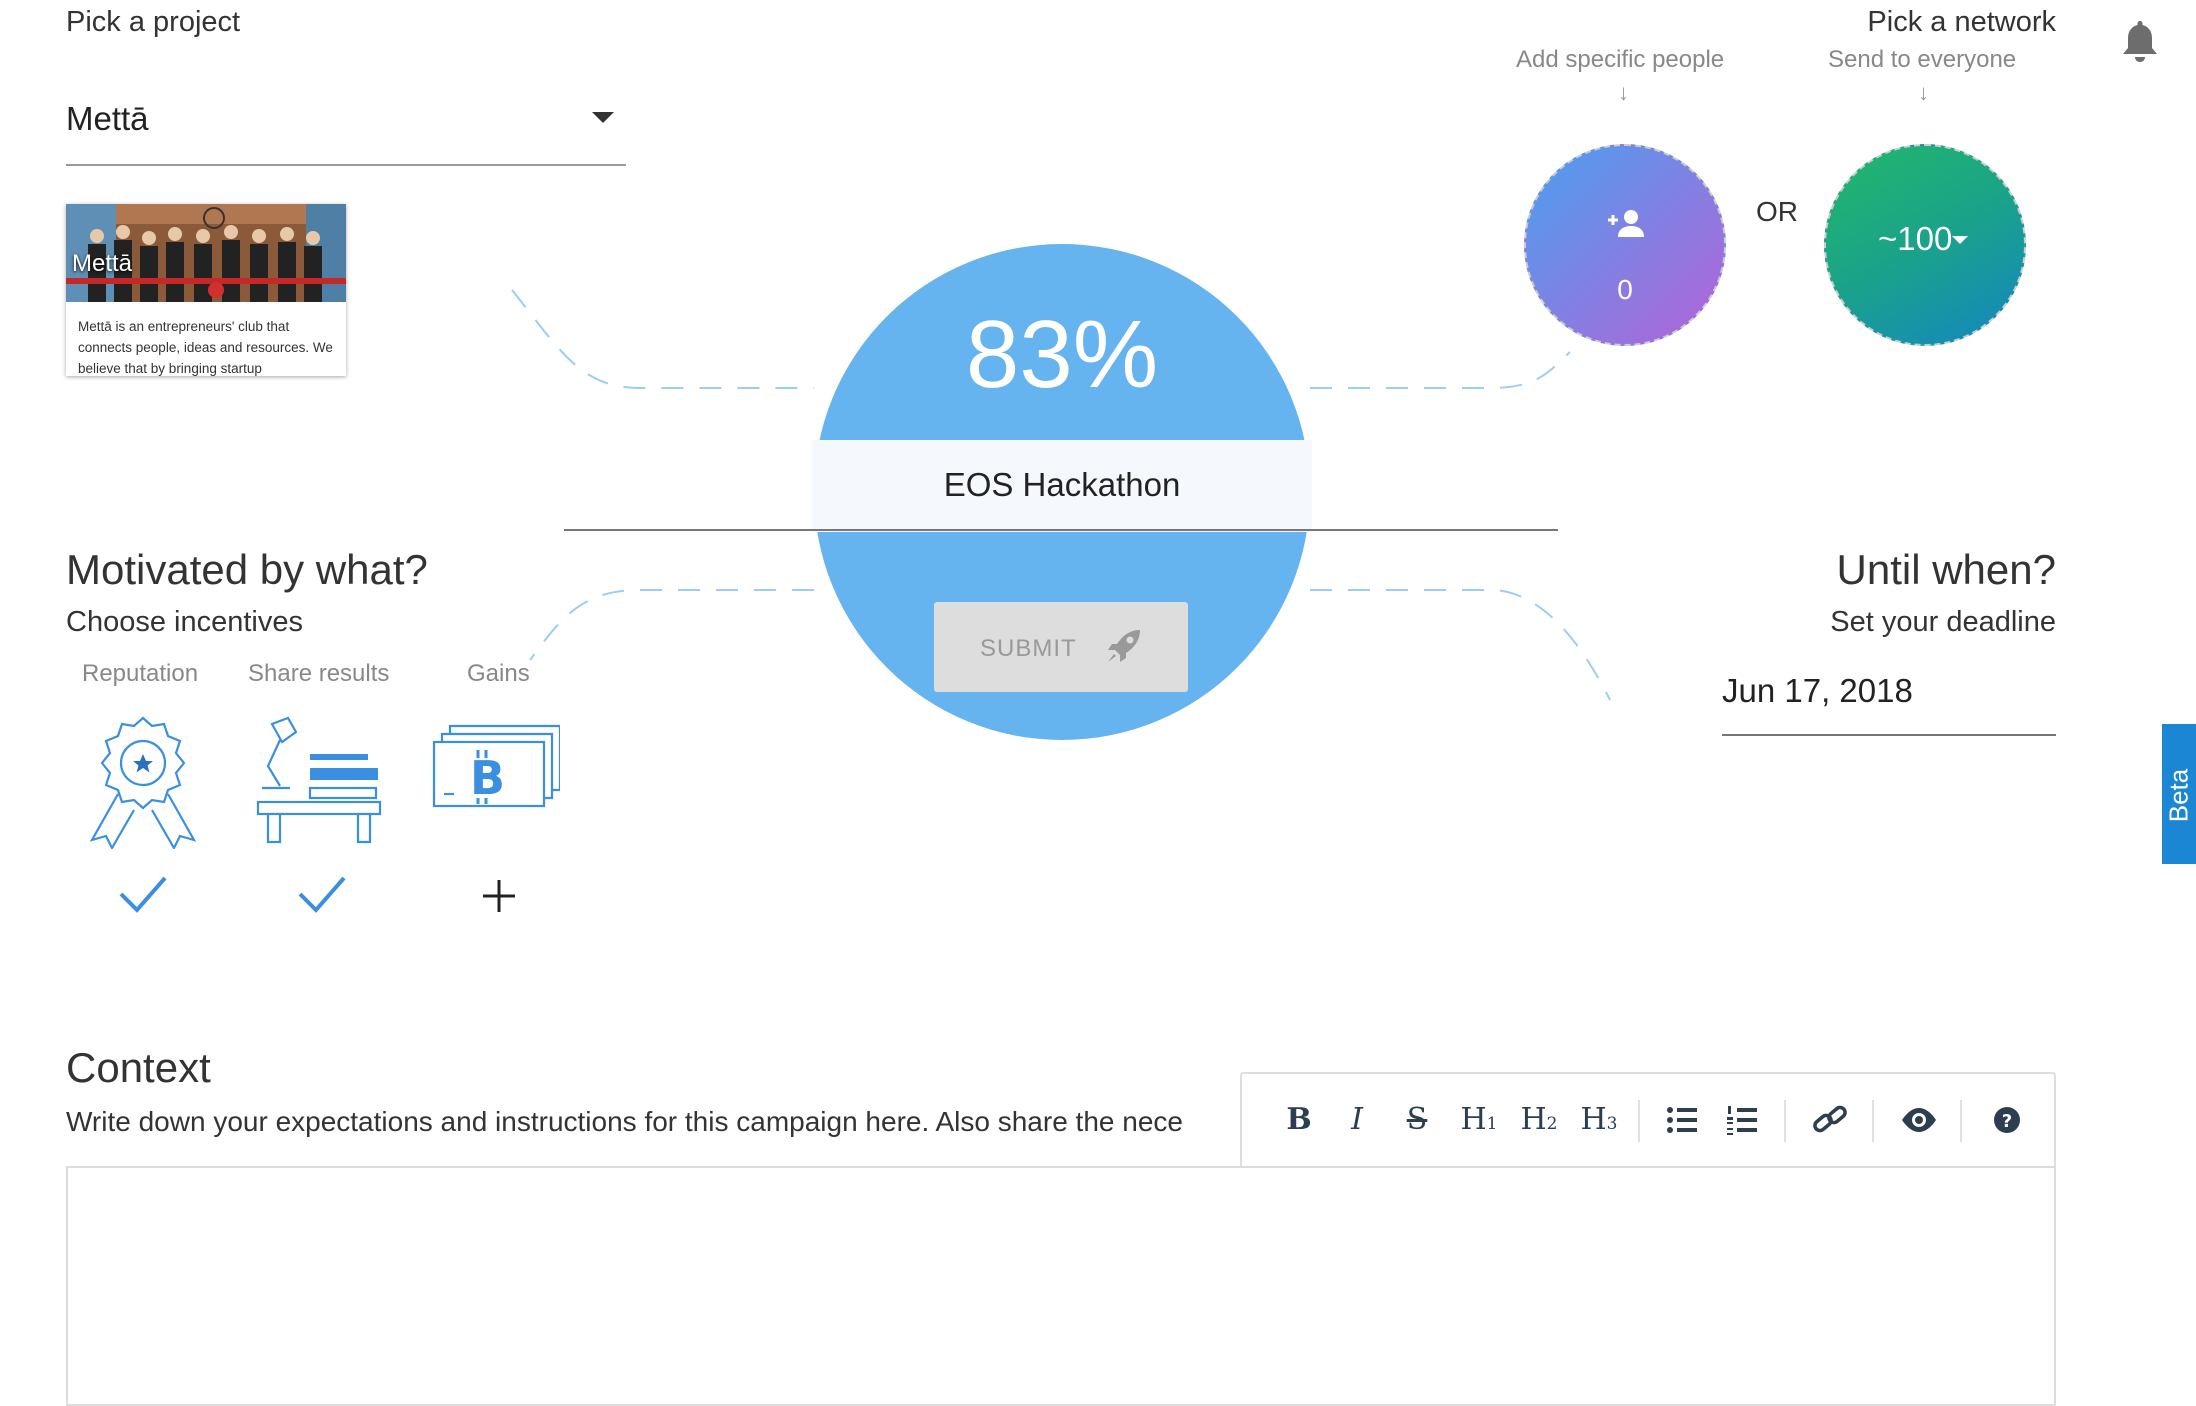  I want to click on title-underline, so click(1061, 530).